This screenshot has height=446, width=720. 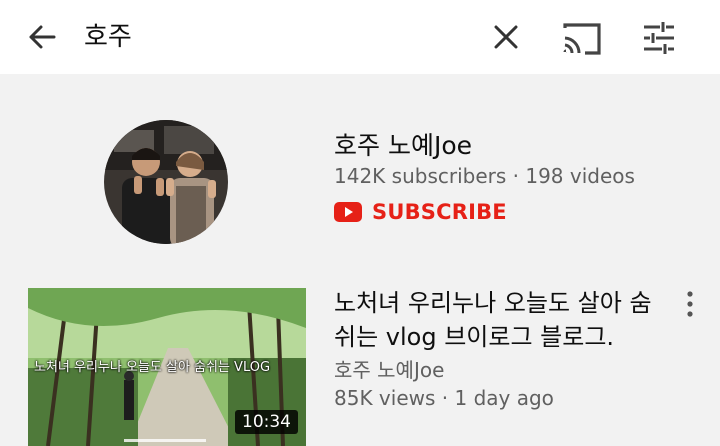 I want to click on filter-button, so click(x=659, y=38).